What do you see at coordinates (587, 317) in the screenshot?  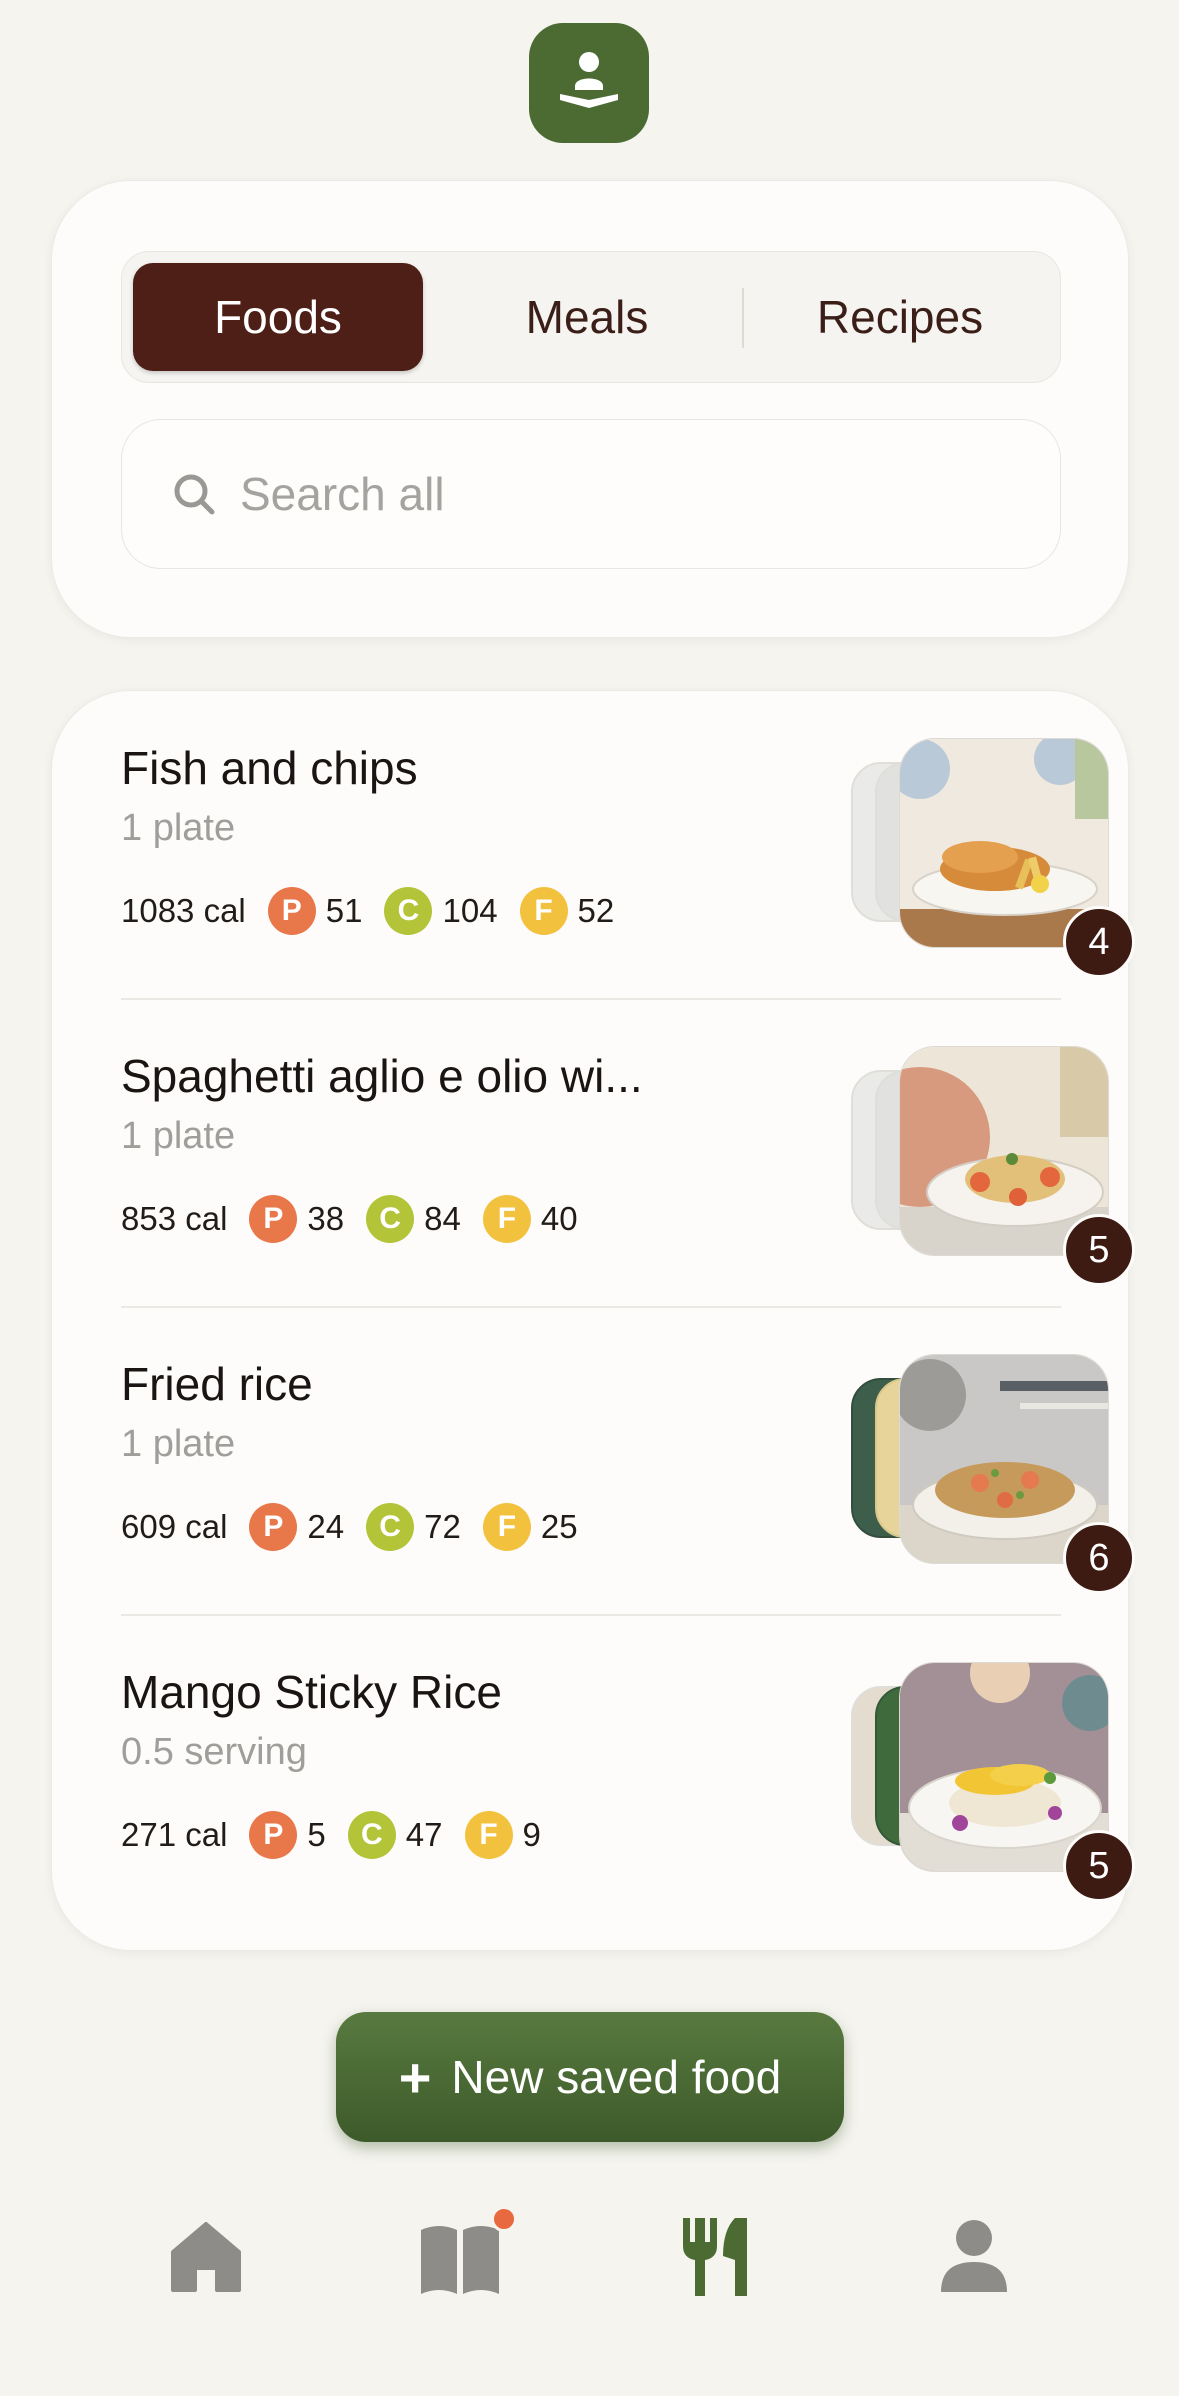 I see `tab-meals: Meals` at bounding box center [587, 317].